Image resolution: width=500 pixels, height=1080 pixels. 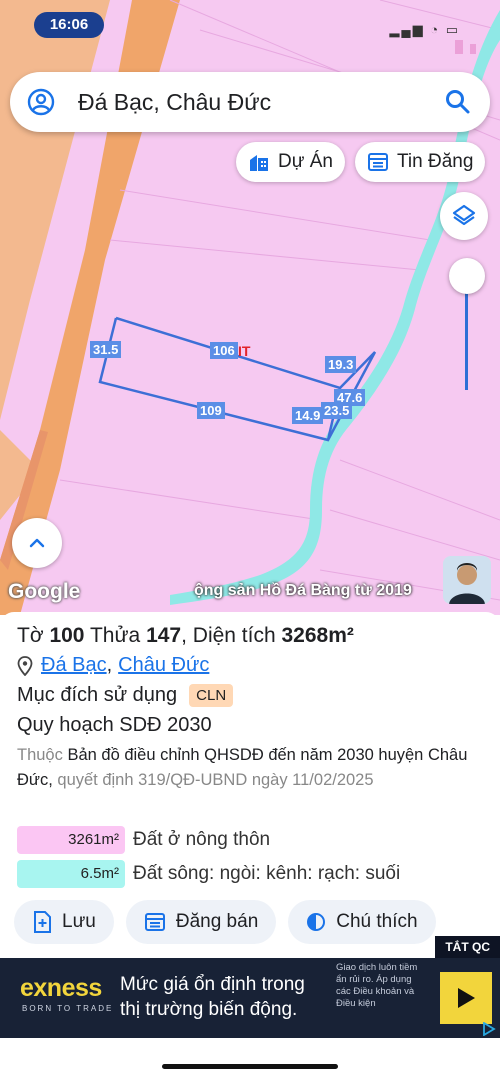 What do you see at coordinates (303, 590) in the screenshot?
I see `watermark-text: ộng sản Hồ Đá Bàng từ 2019` at bounding box center [303, 590].